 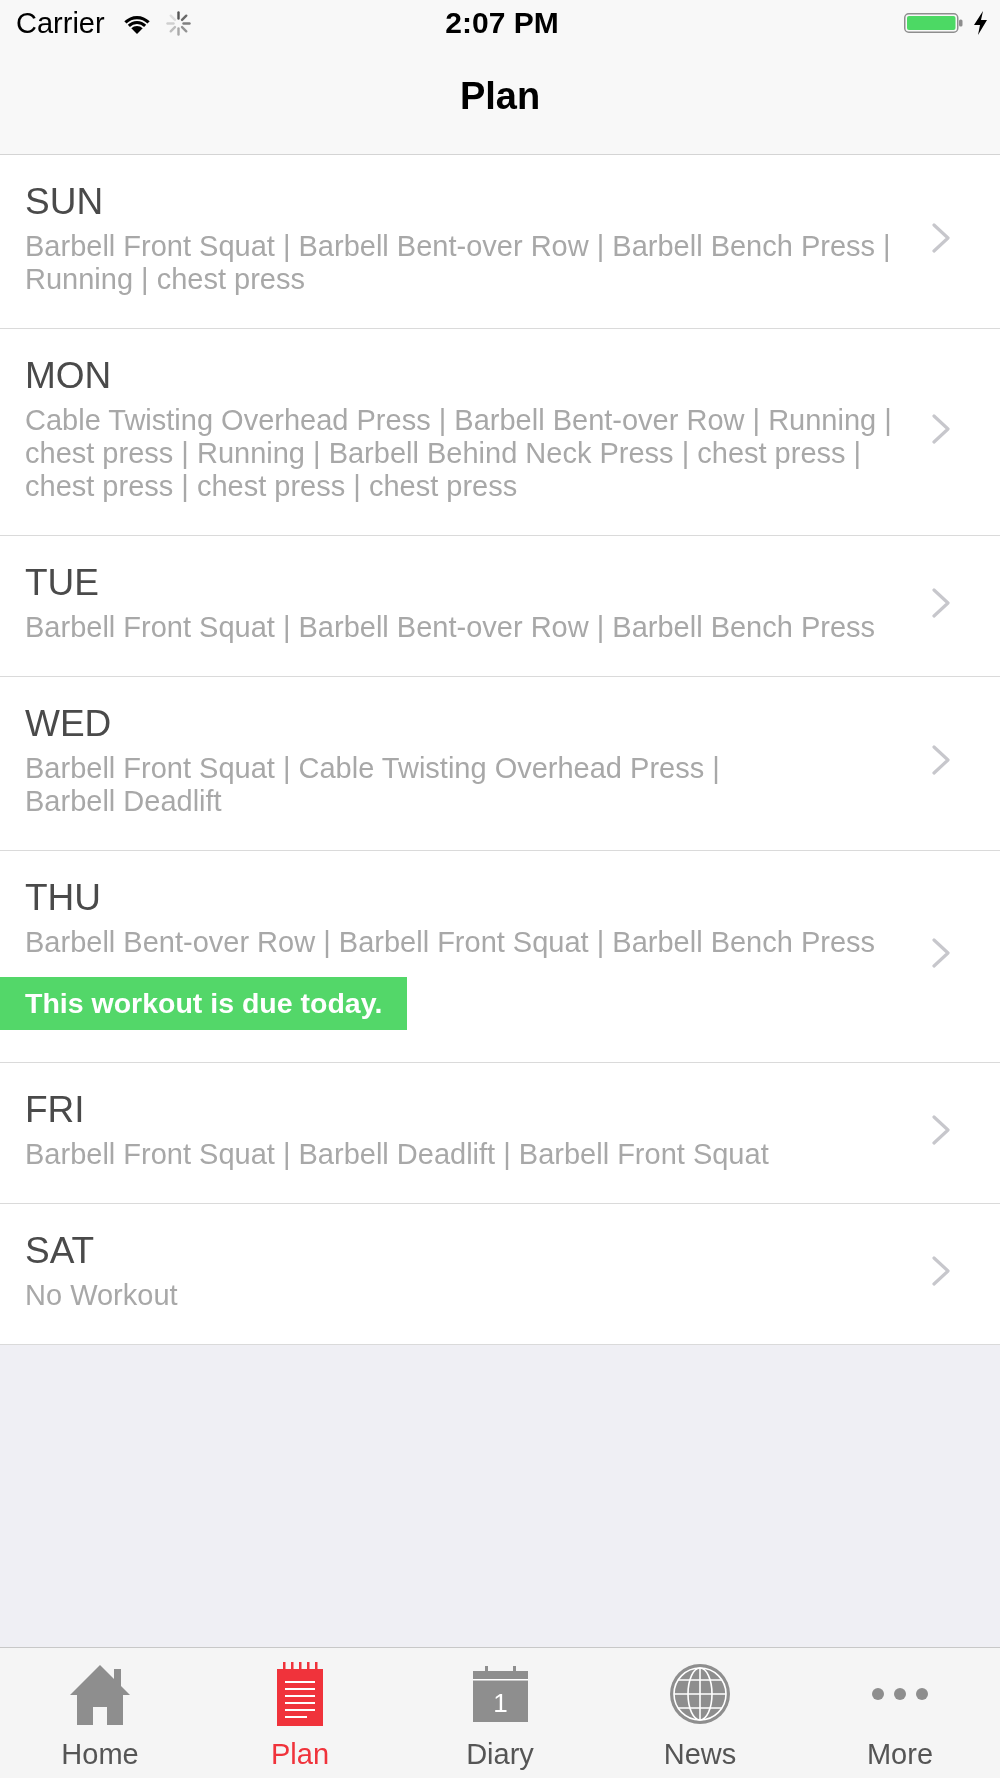 I want to click on day-label: MON, so click(x=69, y=376).